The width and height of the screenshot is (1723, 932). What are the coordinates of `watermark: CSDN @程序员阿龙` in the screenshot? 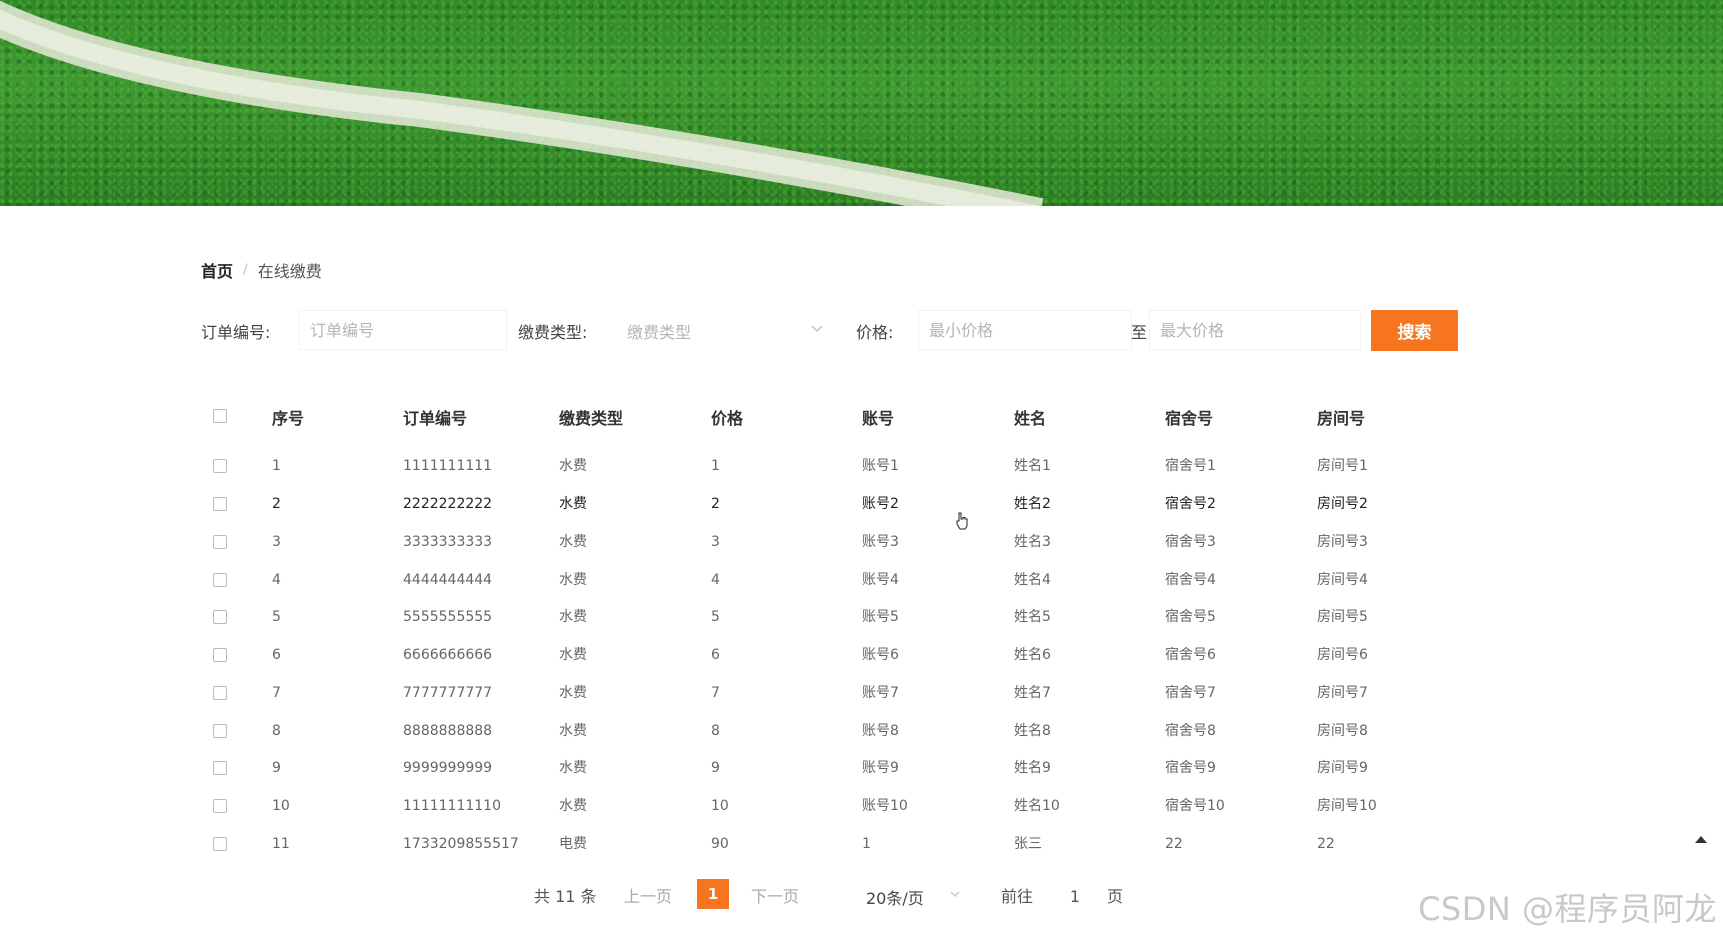 It's located at (1567, 909).